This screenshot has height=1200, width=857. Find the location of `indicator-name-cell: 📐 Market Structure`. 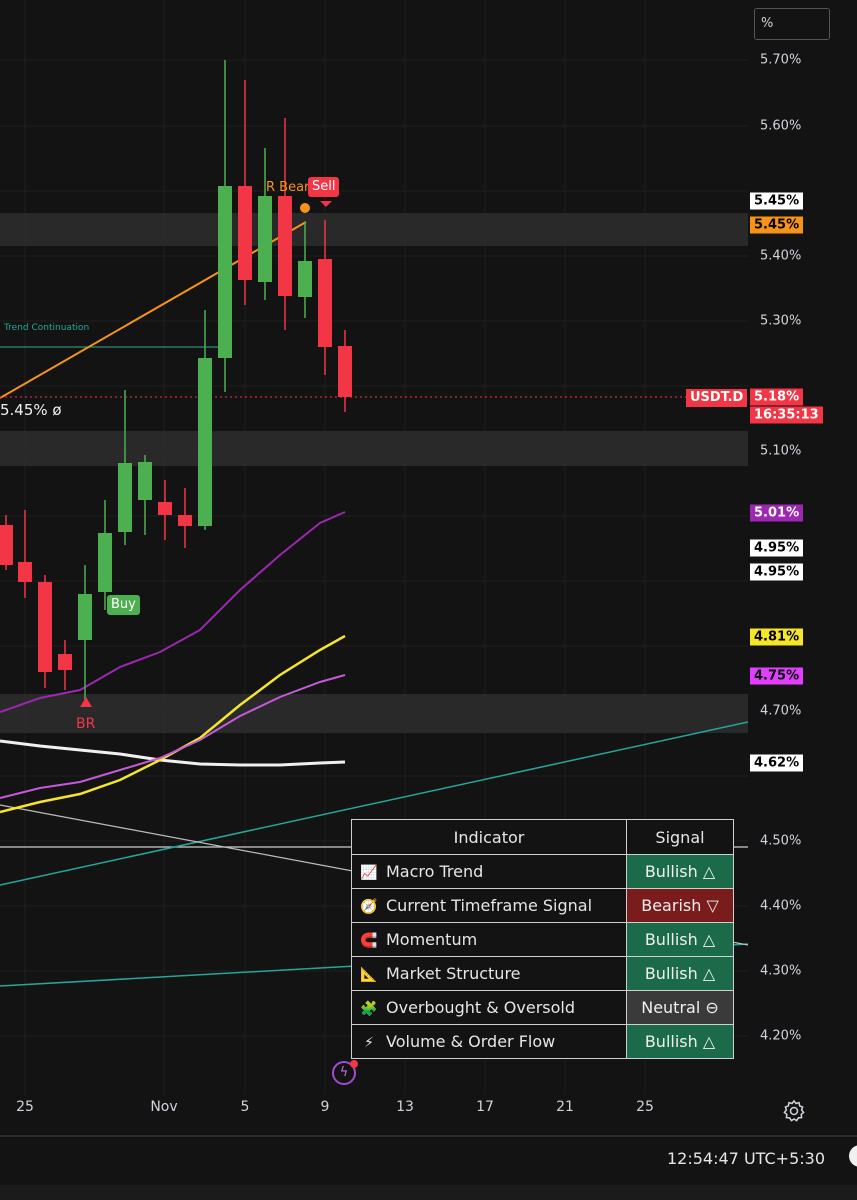

indicator-name-cell: 📐 Market Structure is located at coordinates (489, 973).